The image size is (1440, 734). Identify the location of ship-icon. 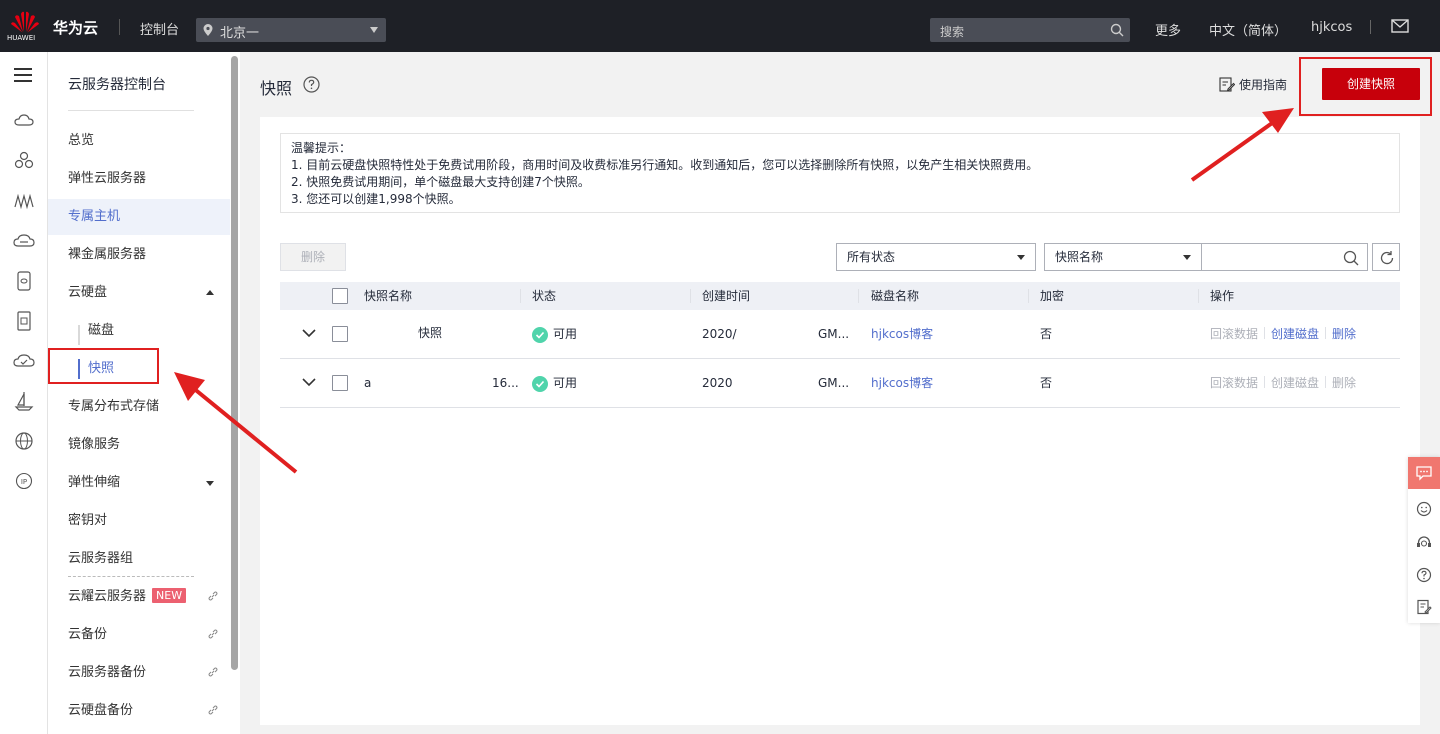
(24, 401).